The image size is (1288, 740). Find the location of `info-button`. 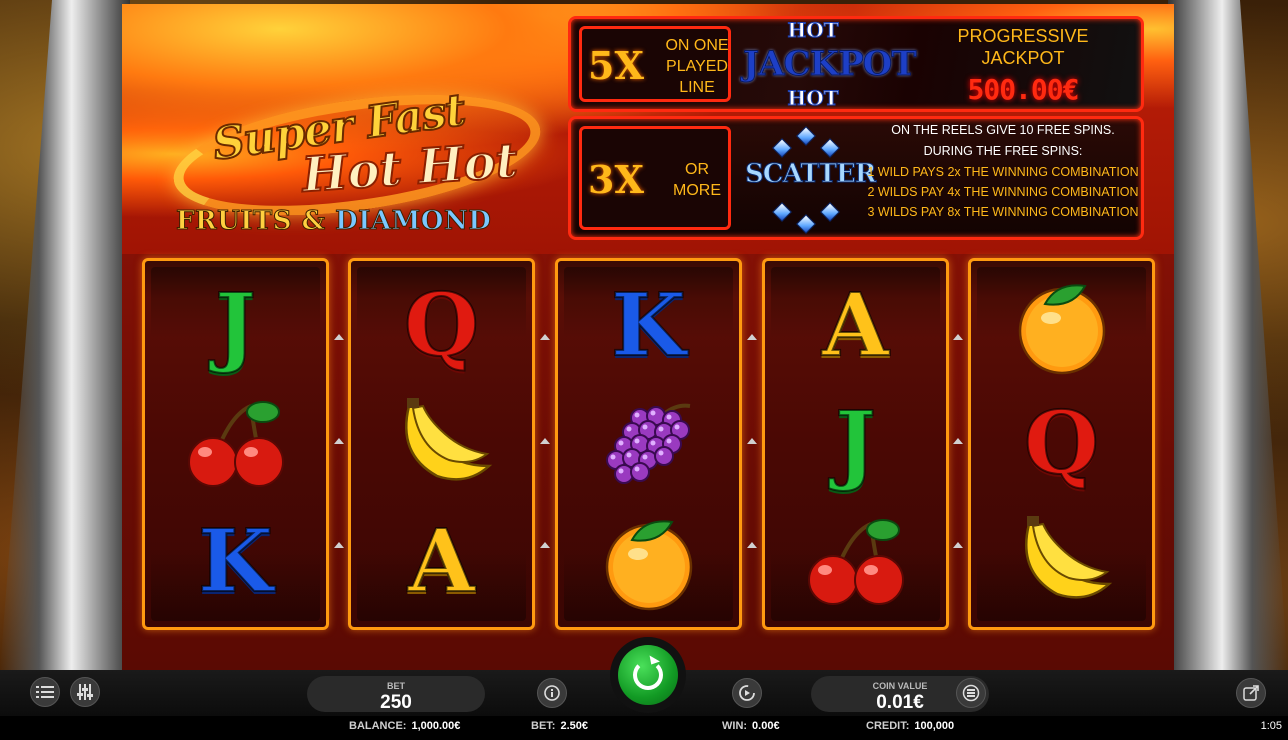

info-button is located at coordinates (552, 693).